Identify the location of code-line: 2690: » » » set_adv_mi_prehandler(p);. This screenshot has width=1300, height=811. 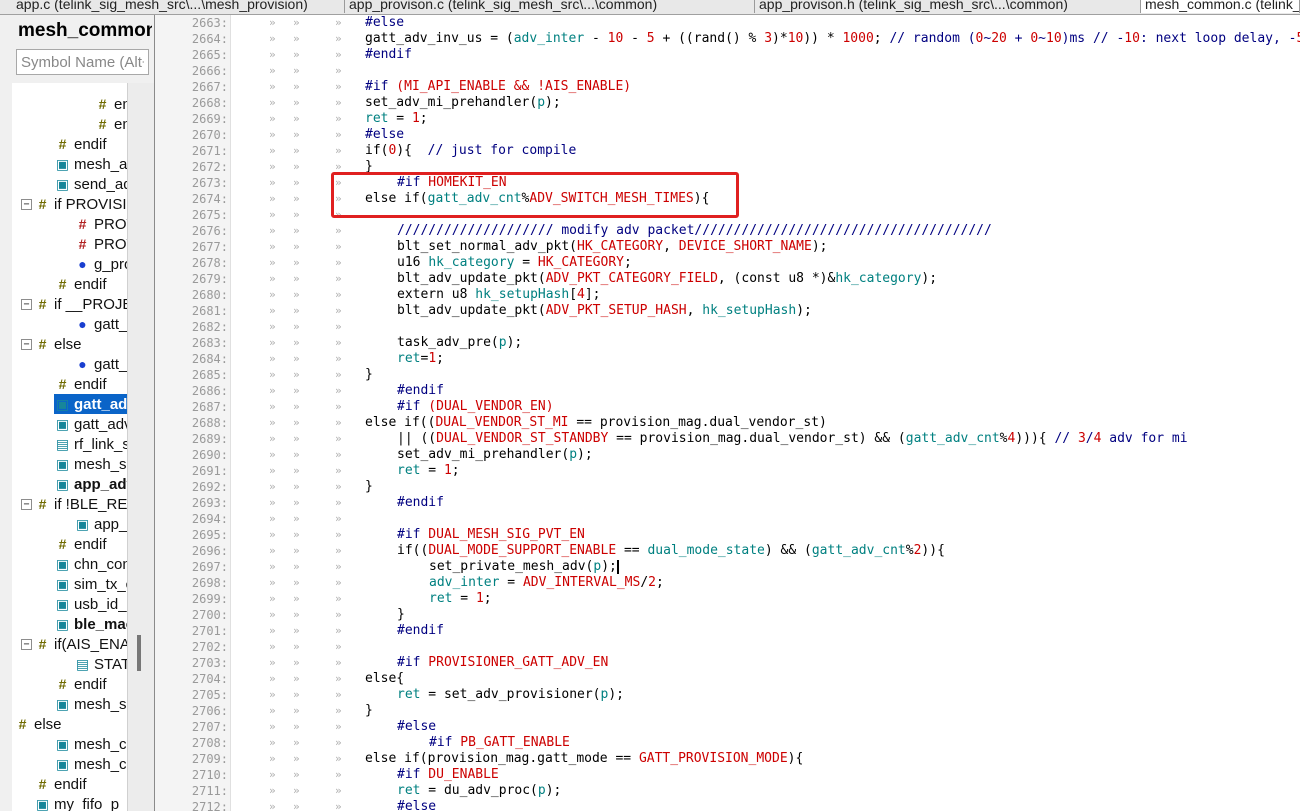
(727, 455).